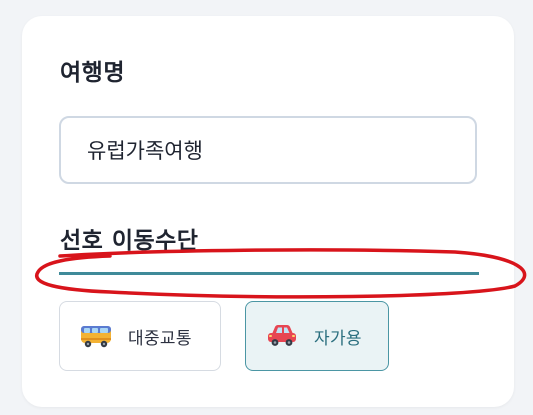 The height and width of the screenshot is (415, 533). Describe the element at coordinates (338, 338) in the screenshot. I see `transport-option-label: 자가용` at that location.